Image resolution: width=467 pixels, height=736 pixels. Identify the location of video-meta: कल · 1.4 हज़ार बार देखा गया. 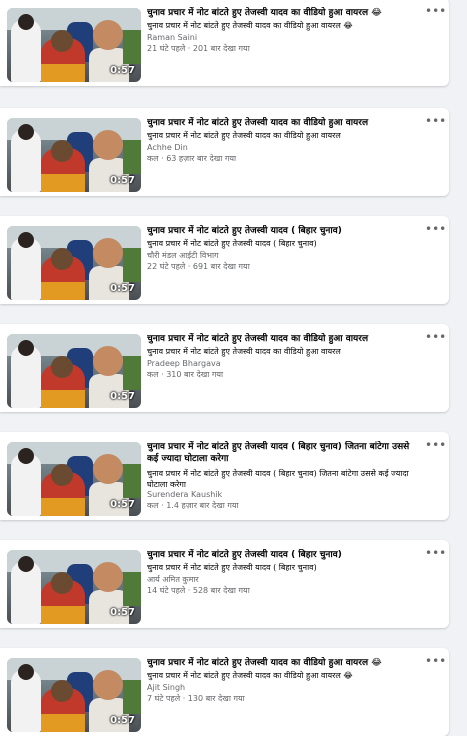
(193, 505).